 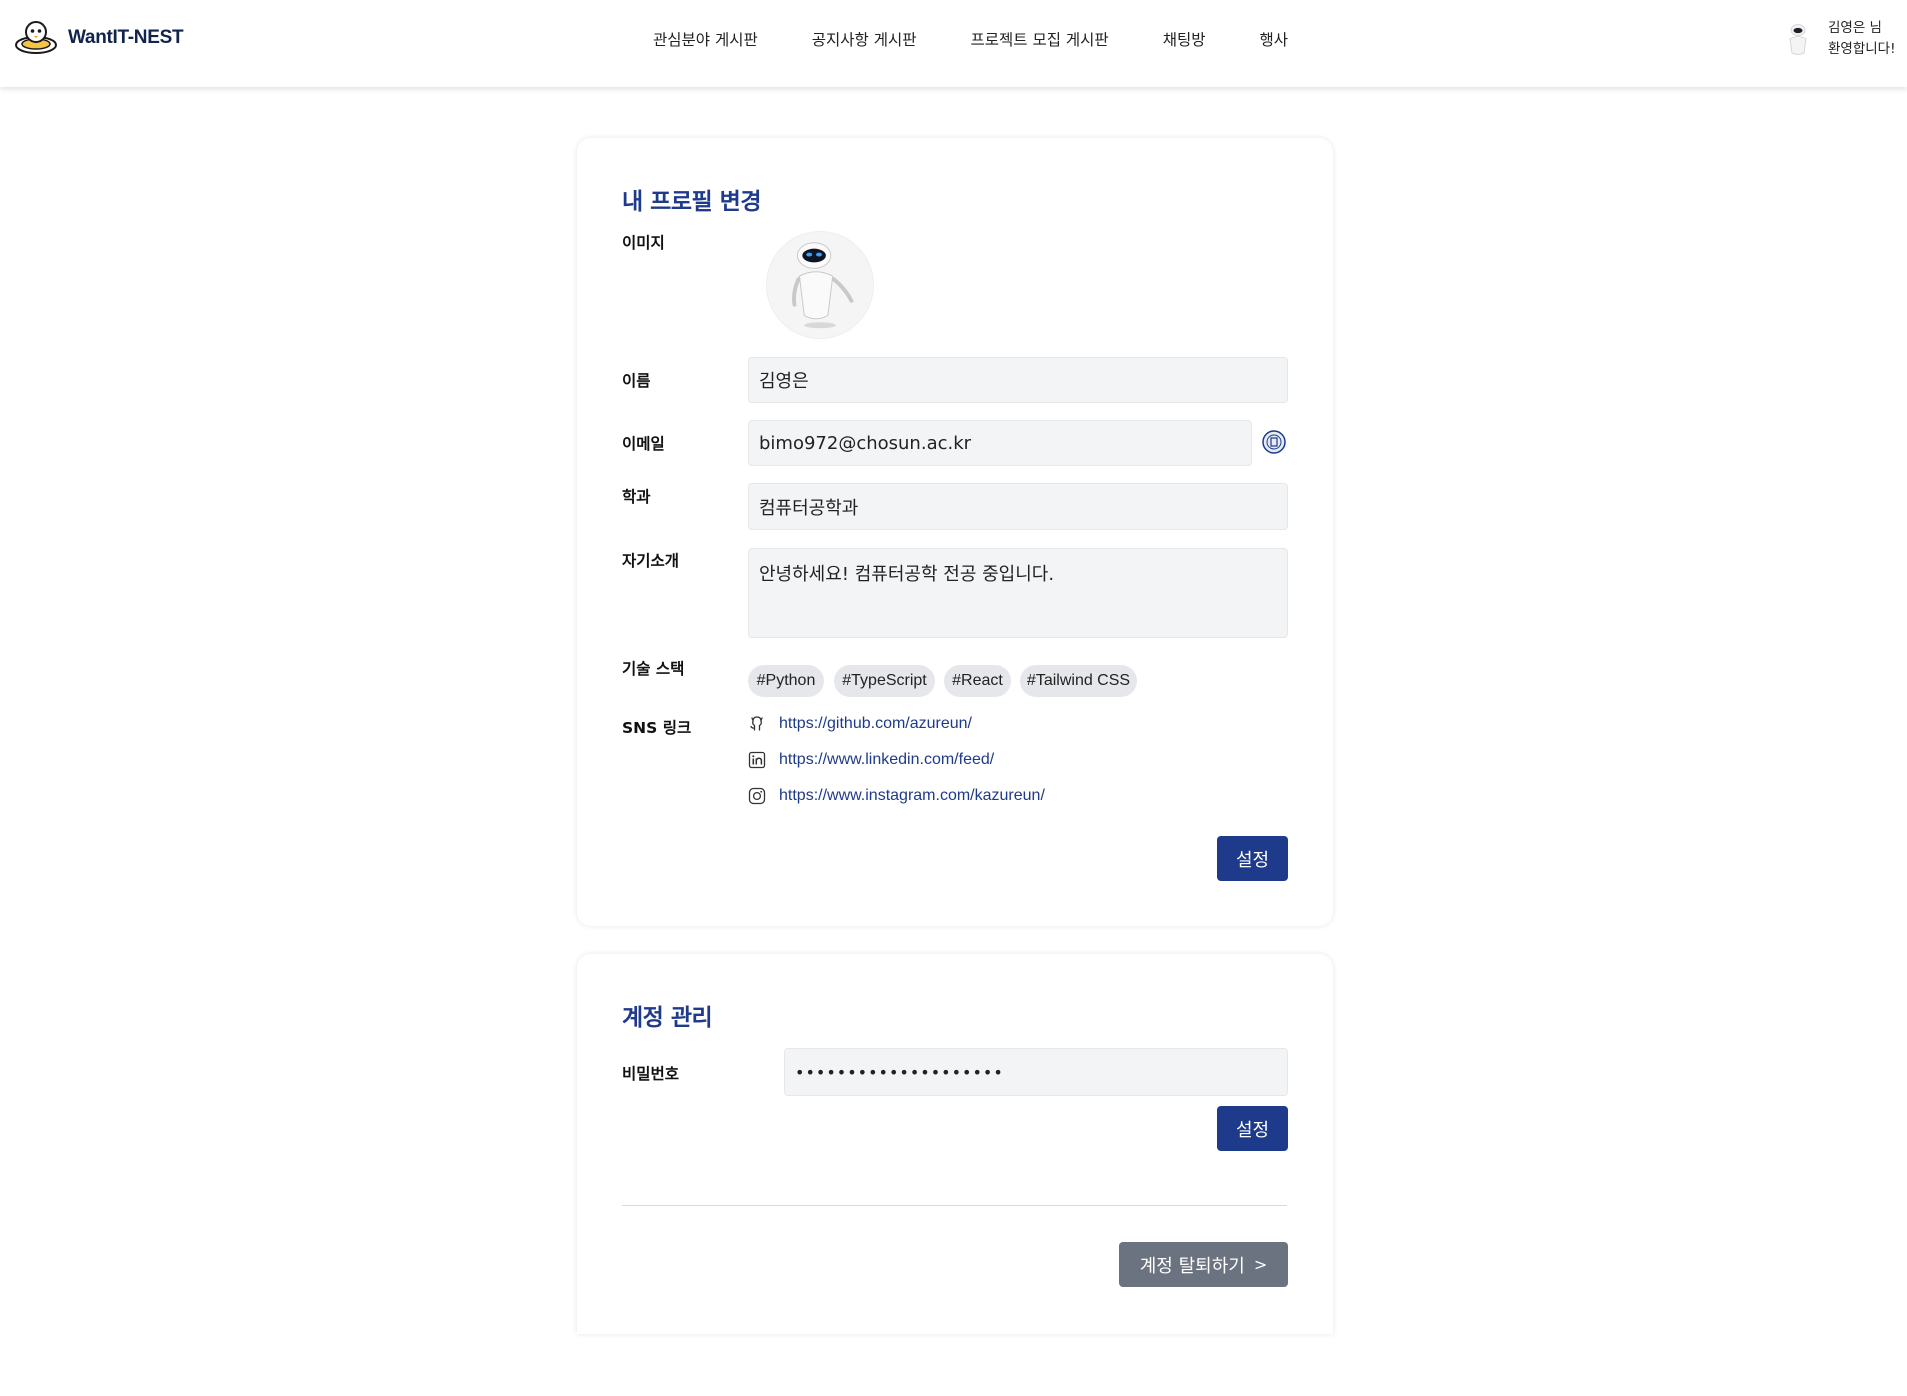 What do you see at coordinates (977, 681) in the screenshot?
I see `tag-react: #React` at bounding box center [977, 681].